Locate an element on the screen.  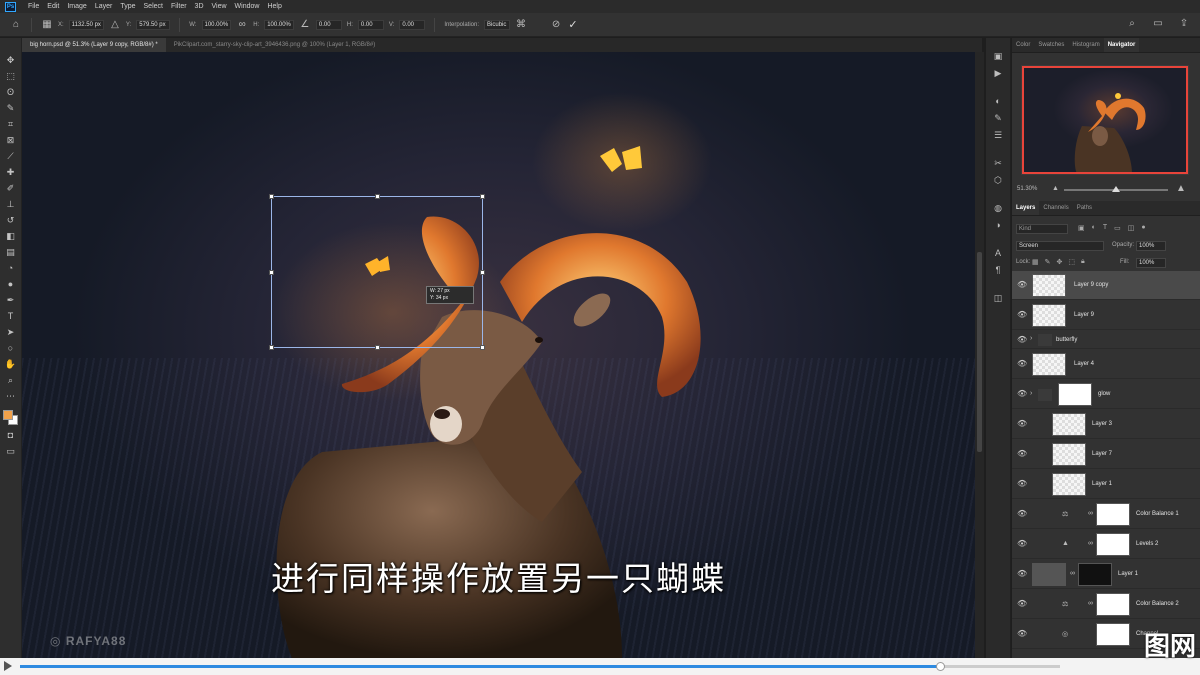
lasso-tool-icon: ʘ is located at coordinates (11, 92).